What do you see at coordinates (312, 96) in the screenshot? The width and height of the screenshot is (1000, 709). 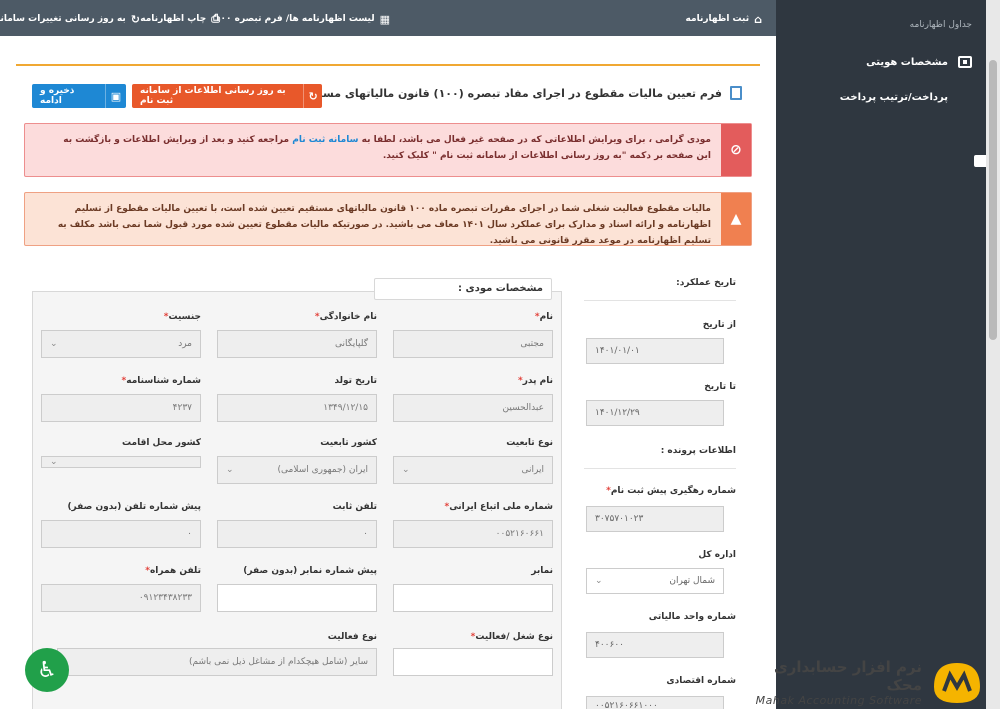 I see `refresh-icon: ↻` at bounding box center [312, 96].